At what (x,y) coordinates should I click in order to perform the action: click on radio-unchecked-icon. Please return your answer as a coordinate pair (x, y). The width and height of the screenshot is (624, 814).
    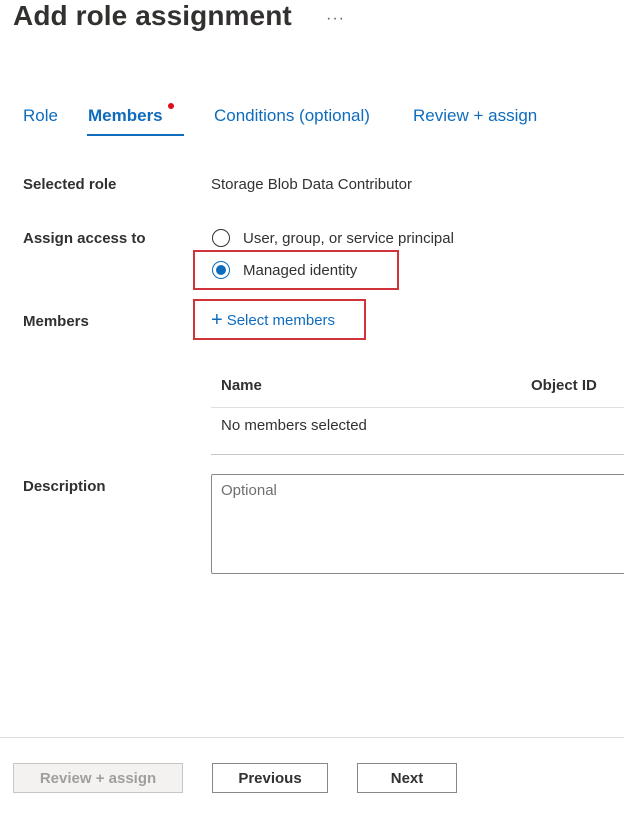
    Looking at the image, I should click on (221, 238).